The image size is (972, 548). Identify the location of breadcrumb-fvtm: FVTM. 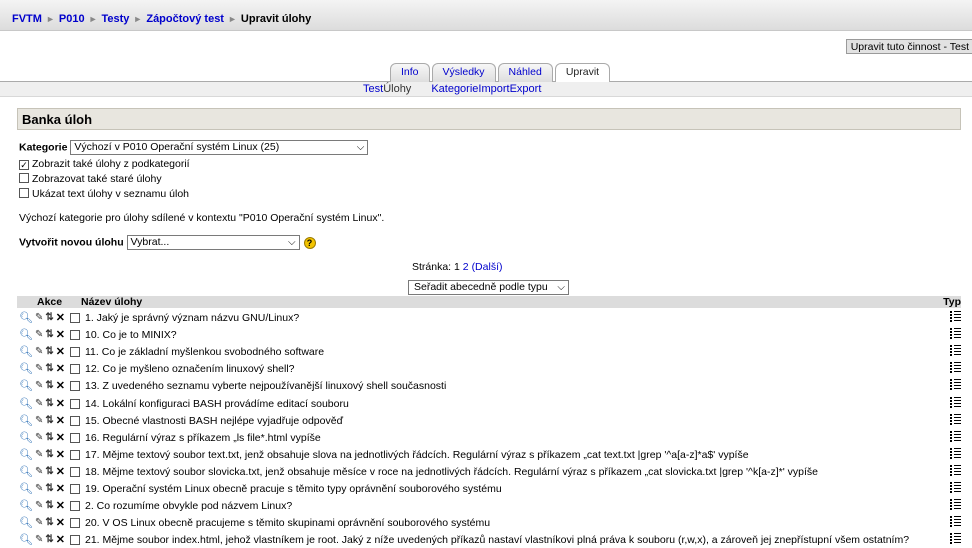
(27, 19).